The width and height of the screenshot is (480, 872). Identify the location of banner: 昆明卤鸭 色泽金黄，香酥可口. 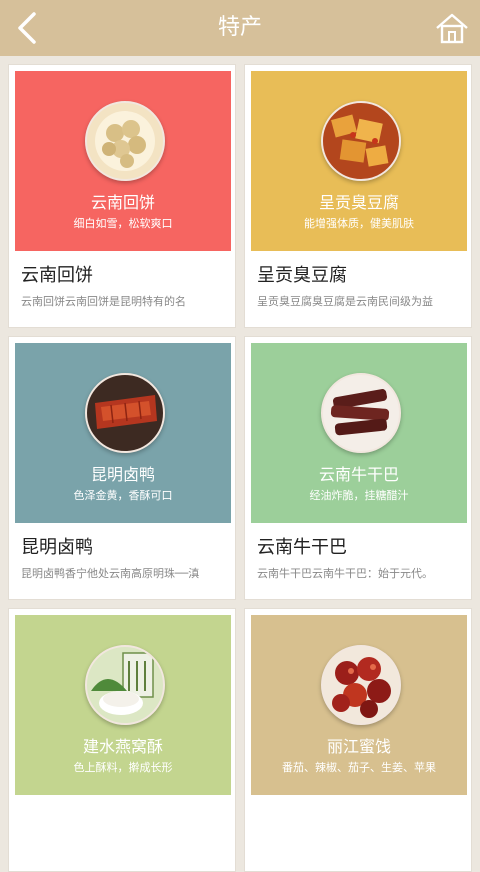
(123, 433).